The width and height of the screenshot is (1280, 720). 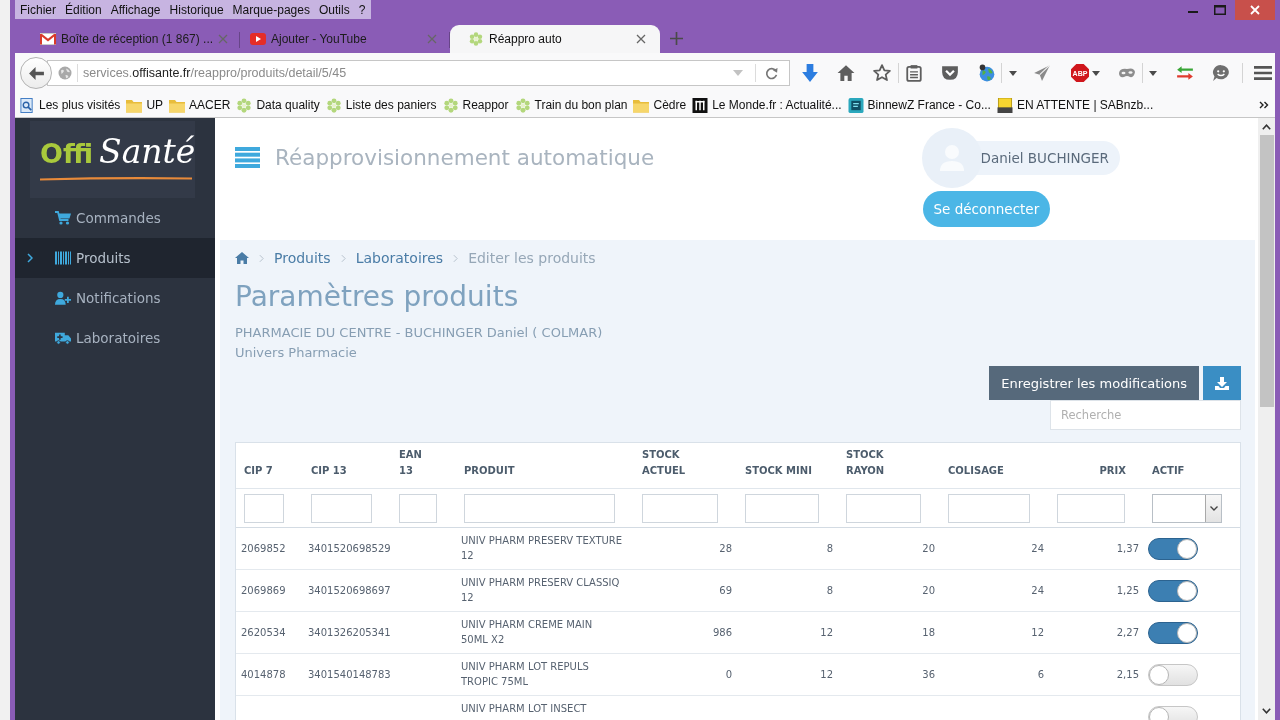 What do you see at coordinates (115, 338) in the screenshot?
I see `sidebar-item: Laboratoires` at bounding box center [115, 338].